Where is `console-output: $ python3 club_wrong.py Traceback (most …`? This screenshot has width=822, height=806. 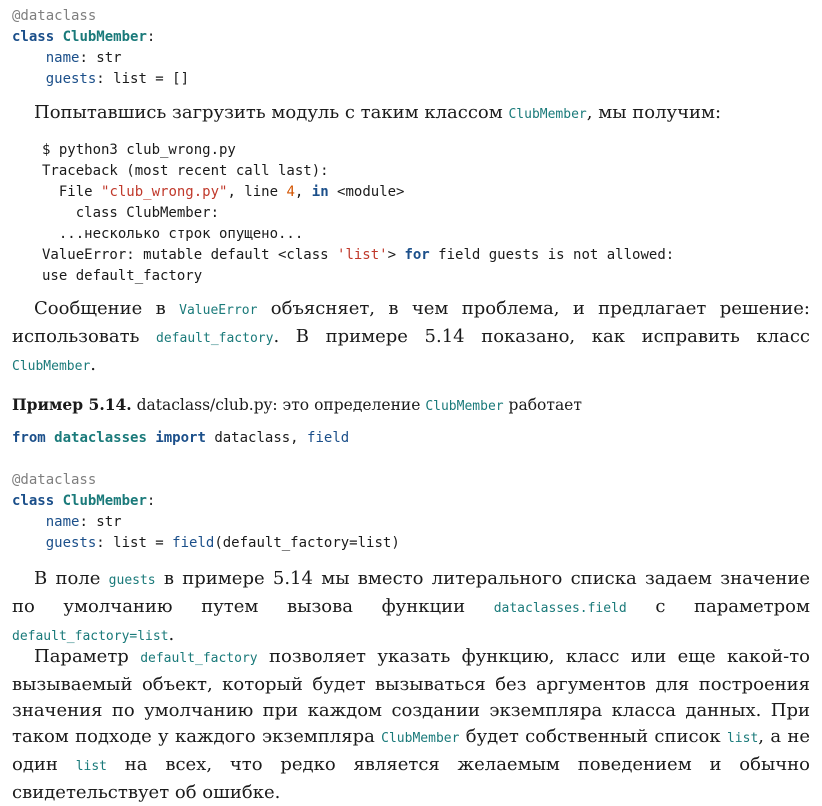 console-output: $ python3 club_wrong.py Traceback (most … is located at coordinates (358, 213).